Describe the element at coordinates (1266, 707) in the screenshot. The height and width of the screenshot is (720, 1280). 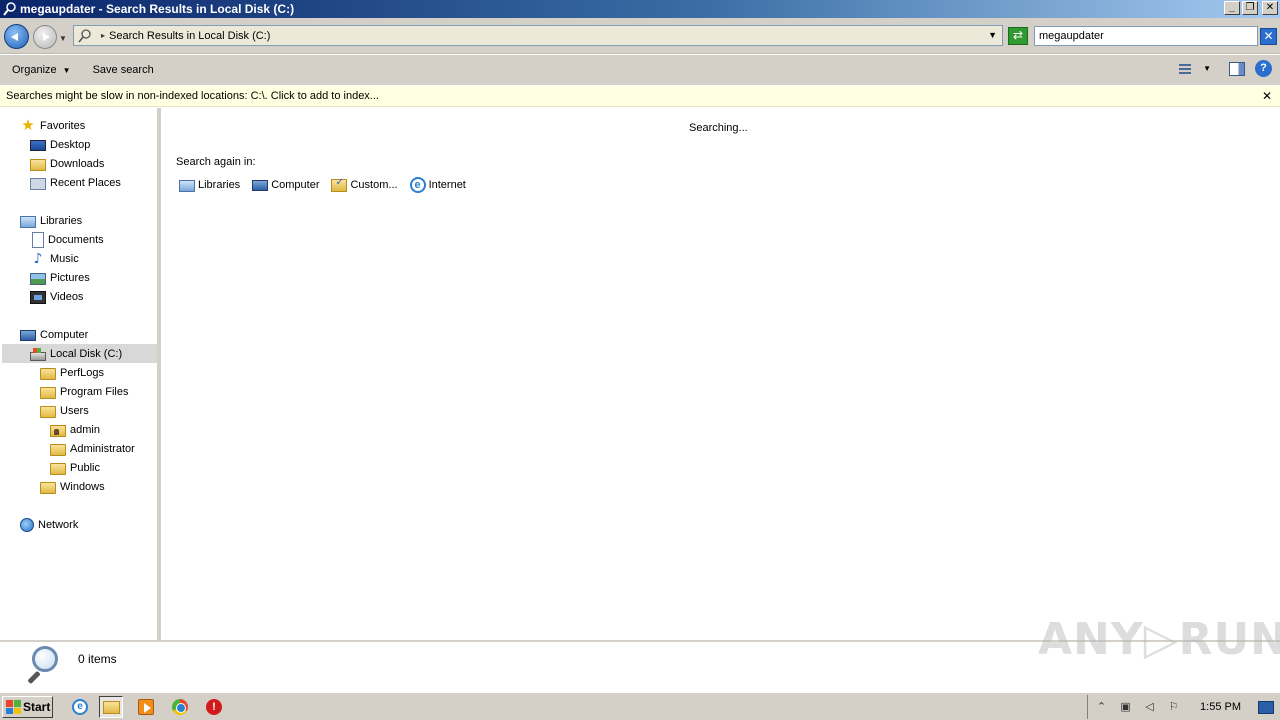
I see `show-desktop-icon` at that location.